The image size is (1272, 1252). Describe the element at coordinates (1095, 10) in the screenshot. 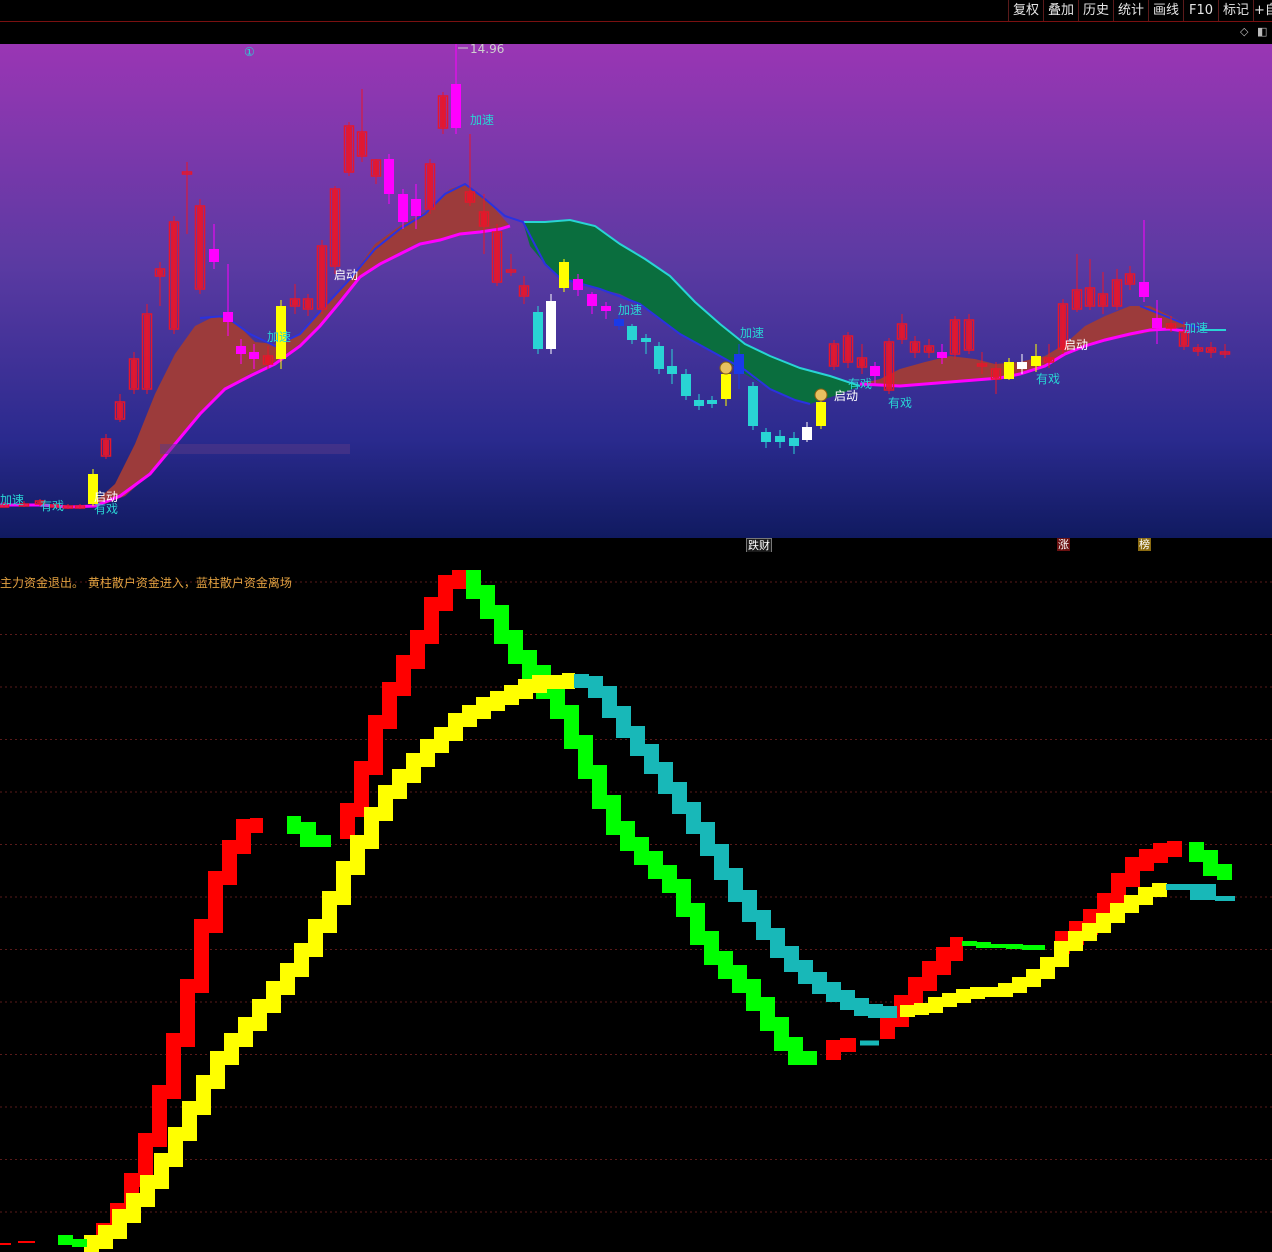

I see `history-button: 历史` at that location.